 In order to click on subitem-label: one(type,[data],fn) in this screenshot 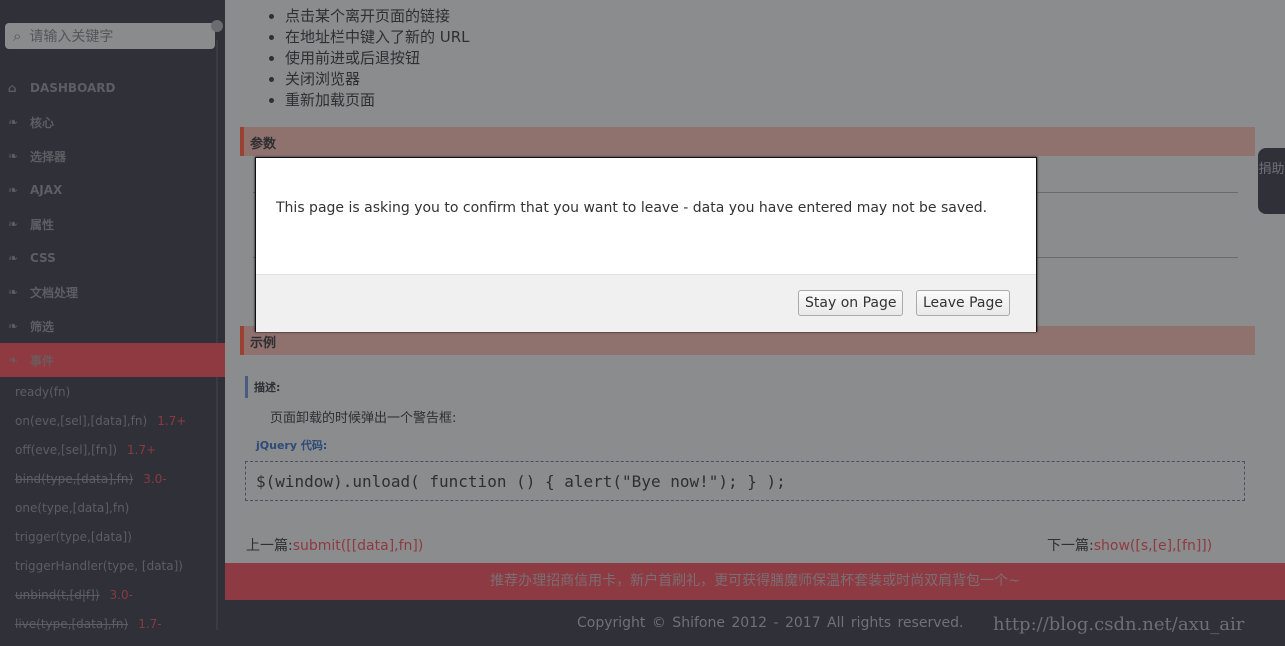, I will do `click(72, 508)`.